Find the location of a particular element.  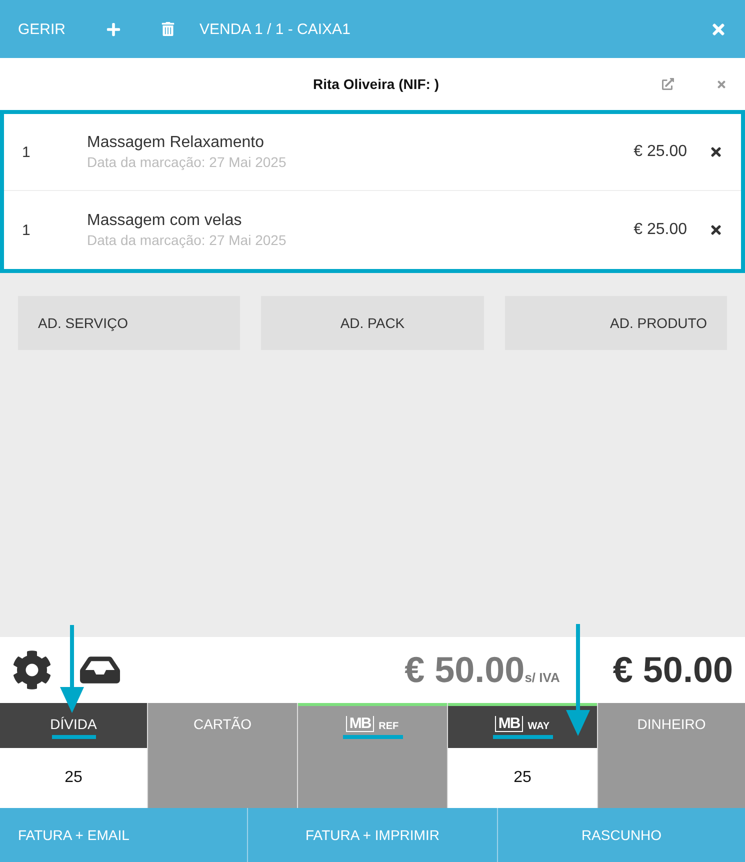

net-total: € 50.00 is located at coordinates (464, 670).